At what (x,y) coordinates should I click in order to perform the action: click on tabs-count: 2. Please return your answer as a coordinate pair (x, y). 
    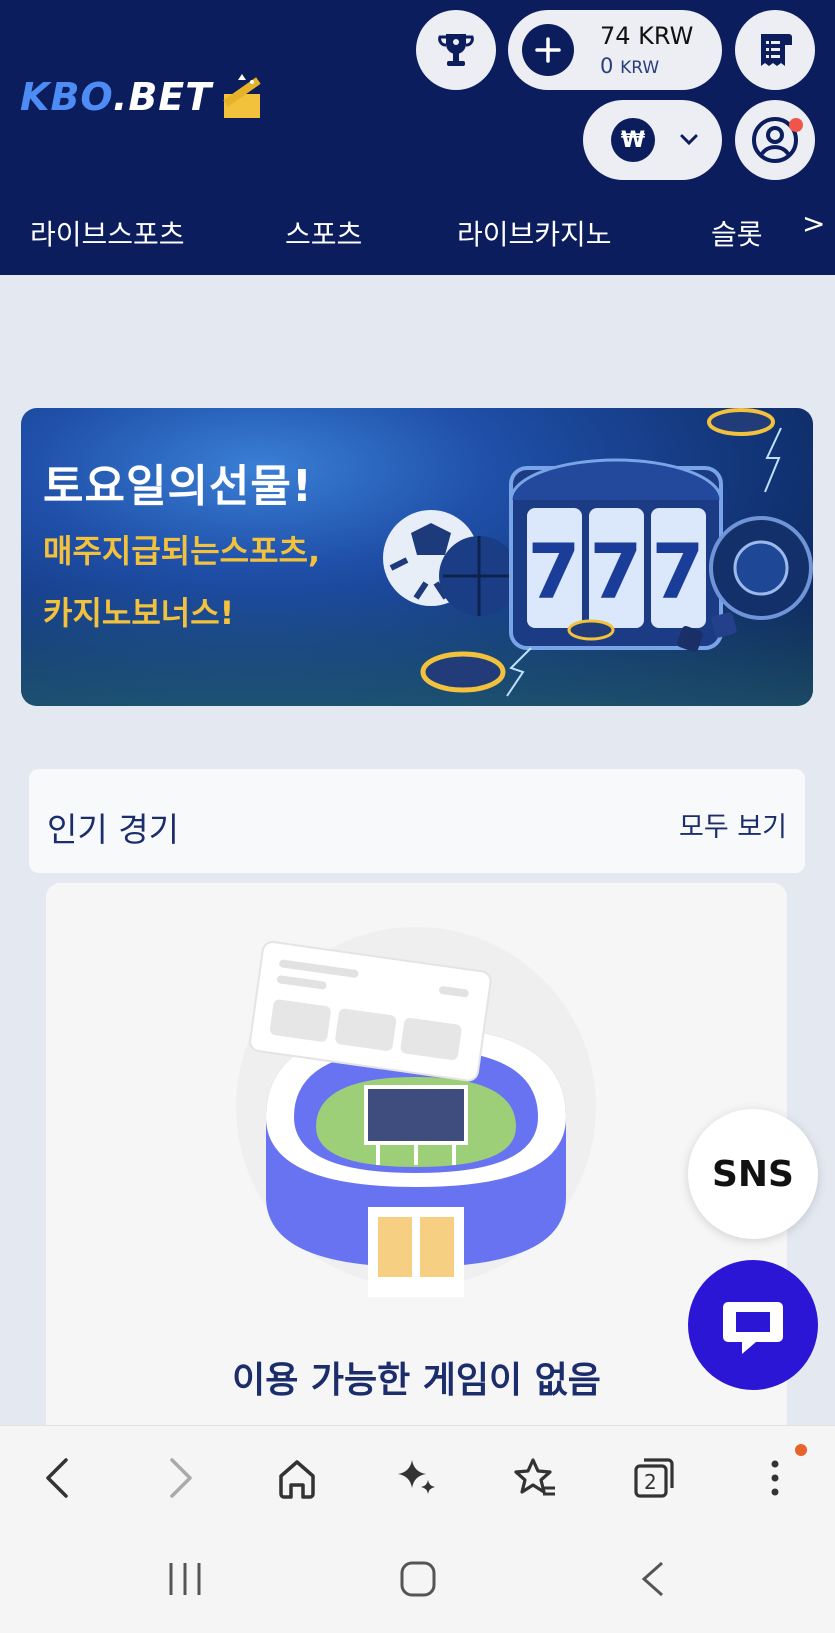
    Looking at the image, I should click on (650, 1482).